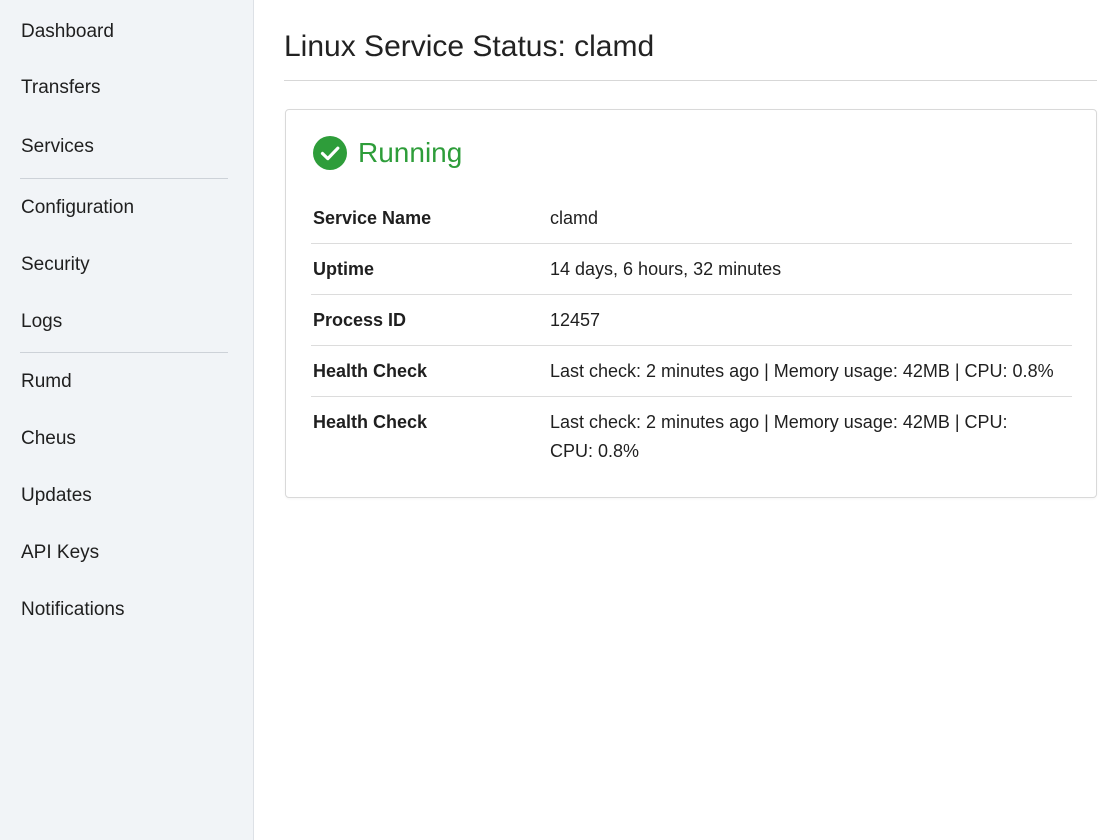 Image resolution: width=1120 pixels, height=840 pixels. Describe the element at coordinates (372, 218) in the screenshot. I see `row-label-service-name: Service Name` at that location.